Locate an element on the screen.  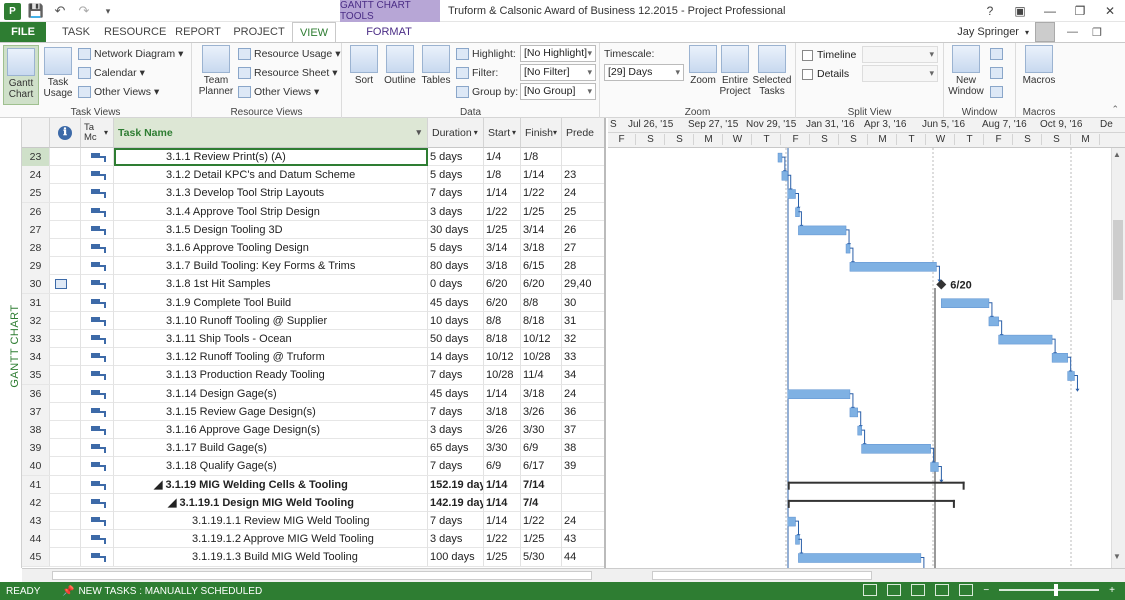
start-cell: 6/20 is located at coordinates (502, 284).